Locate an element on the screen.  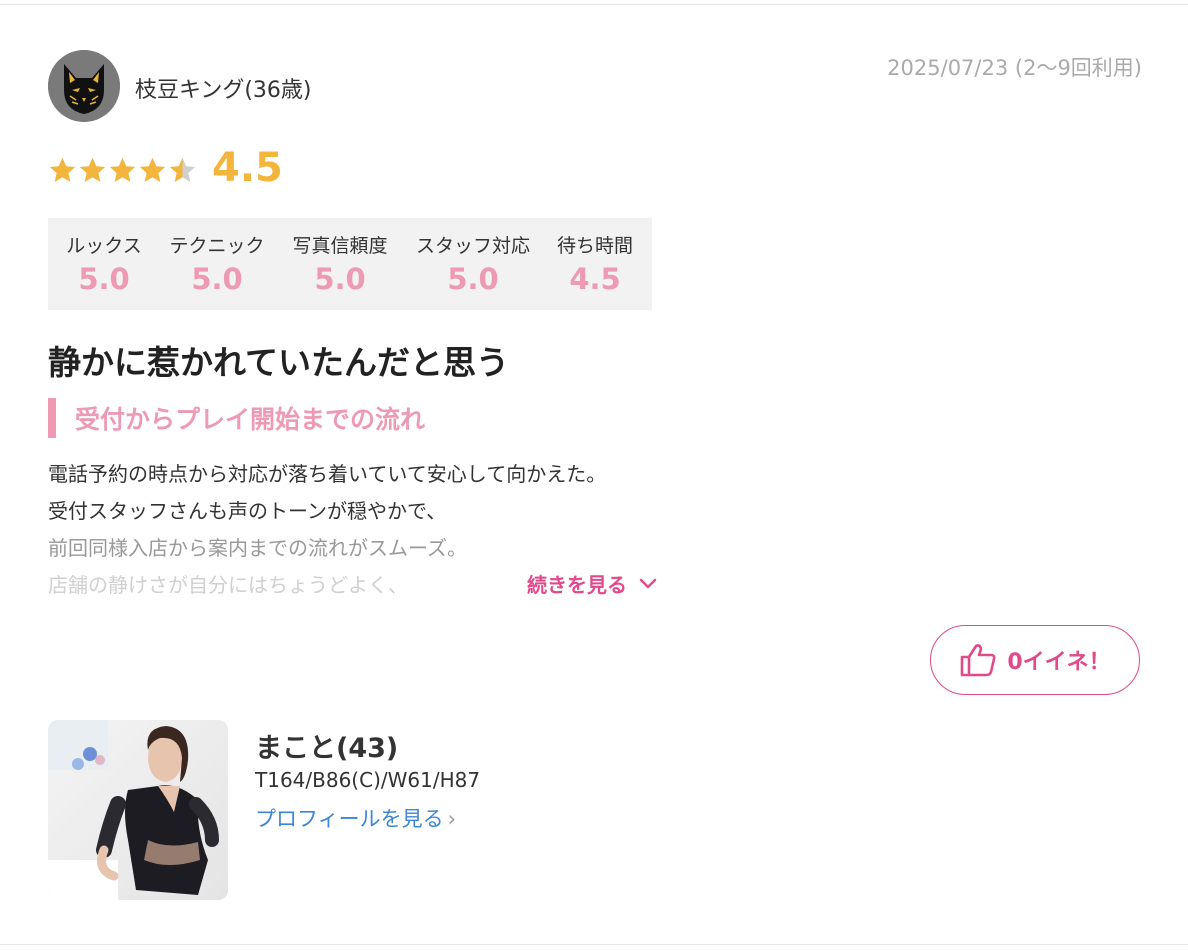
read-more-link: 続きを見る is located at coordinates (592, 583).